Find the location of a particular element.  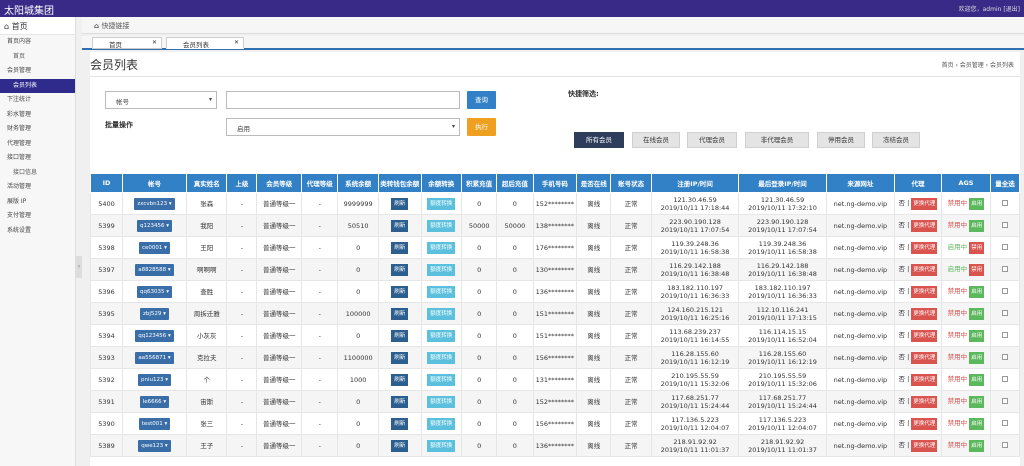

account-dropdown: qwe123 ▾ is located at coordinates (154, 445).